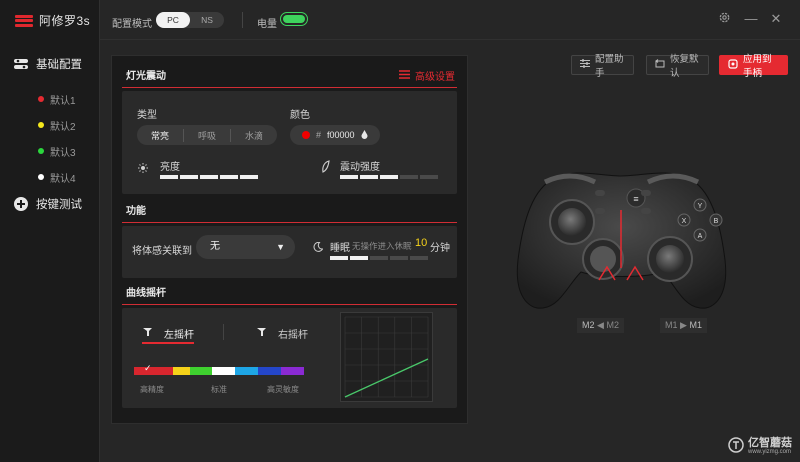 The image size is (800, 462). I want to click on battery-label: 电量, so click(267, 24).